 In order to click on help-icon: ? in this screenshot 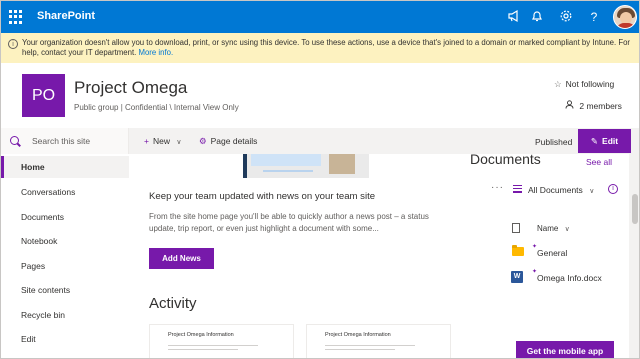, I will do `click(594, 17)`.